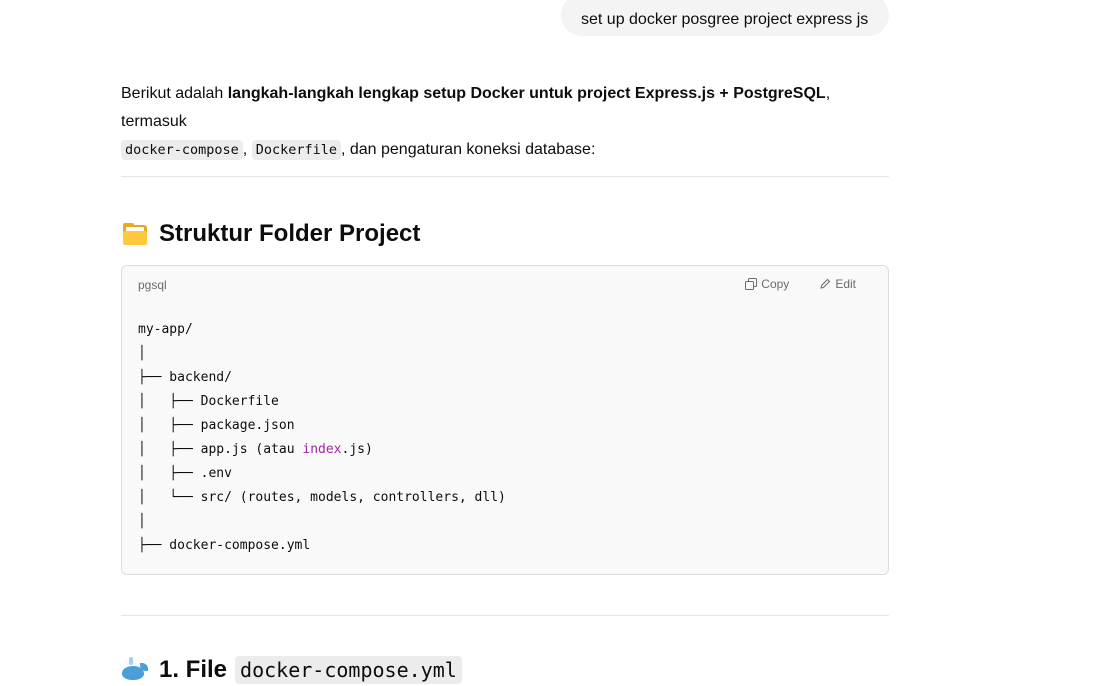 This screenshot has height=686, width=1112. What do you see at coordinates (165, 329) in the screenshot?
I see `code-line: my-app/` at bounding box center [165, 329].